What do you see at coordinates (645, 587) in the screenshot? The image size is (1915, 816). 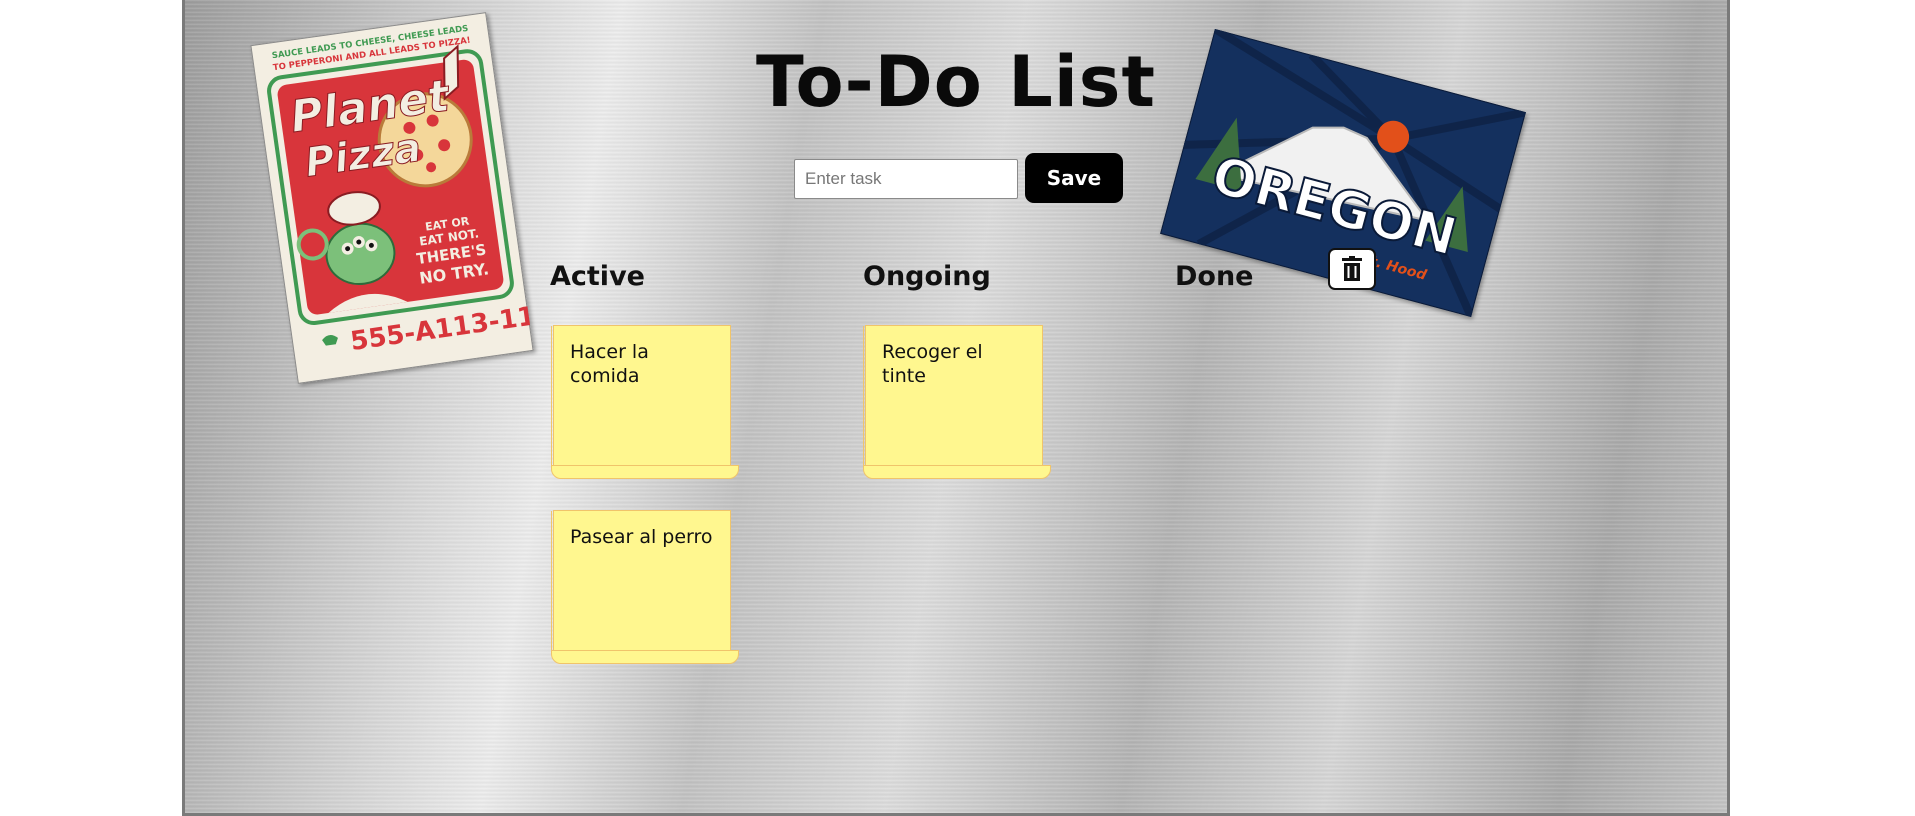 I see `task-note: Pasear al perro` at bounding box center [645, 587].